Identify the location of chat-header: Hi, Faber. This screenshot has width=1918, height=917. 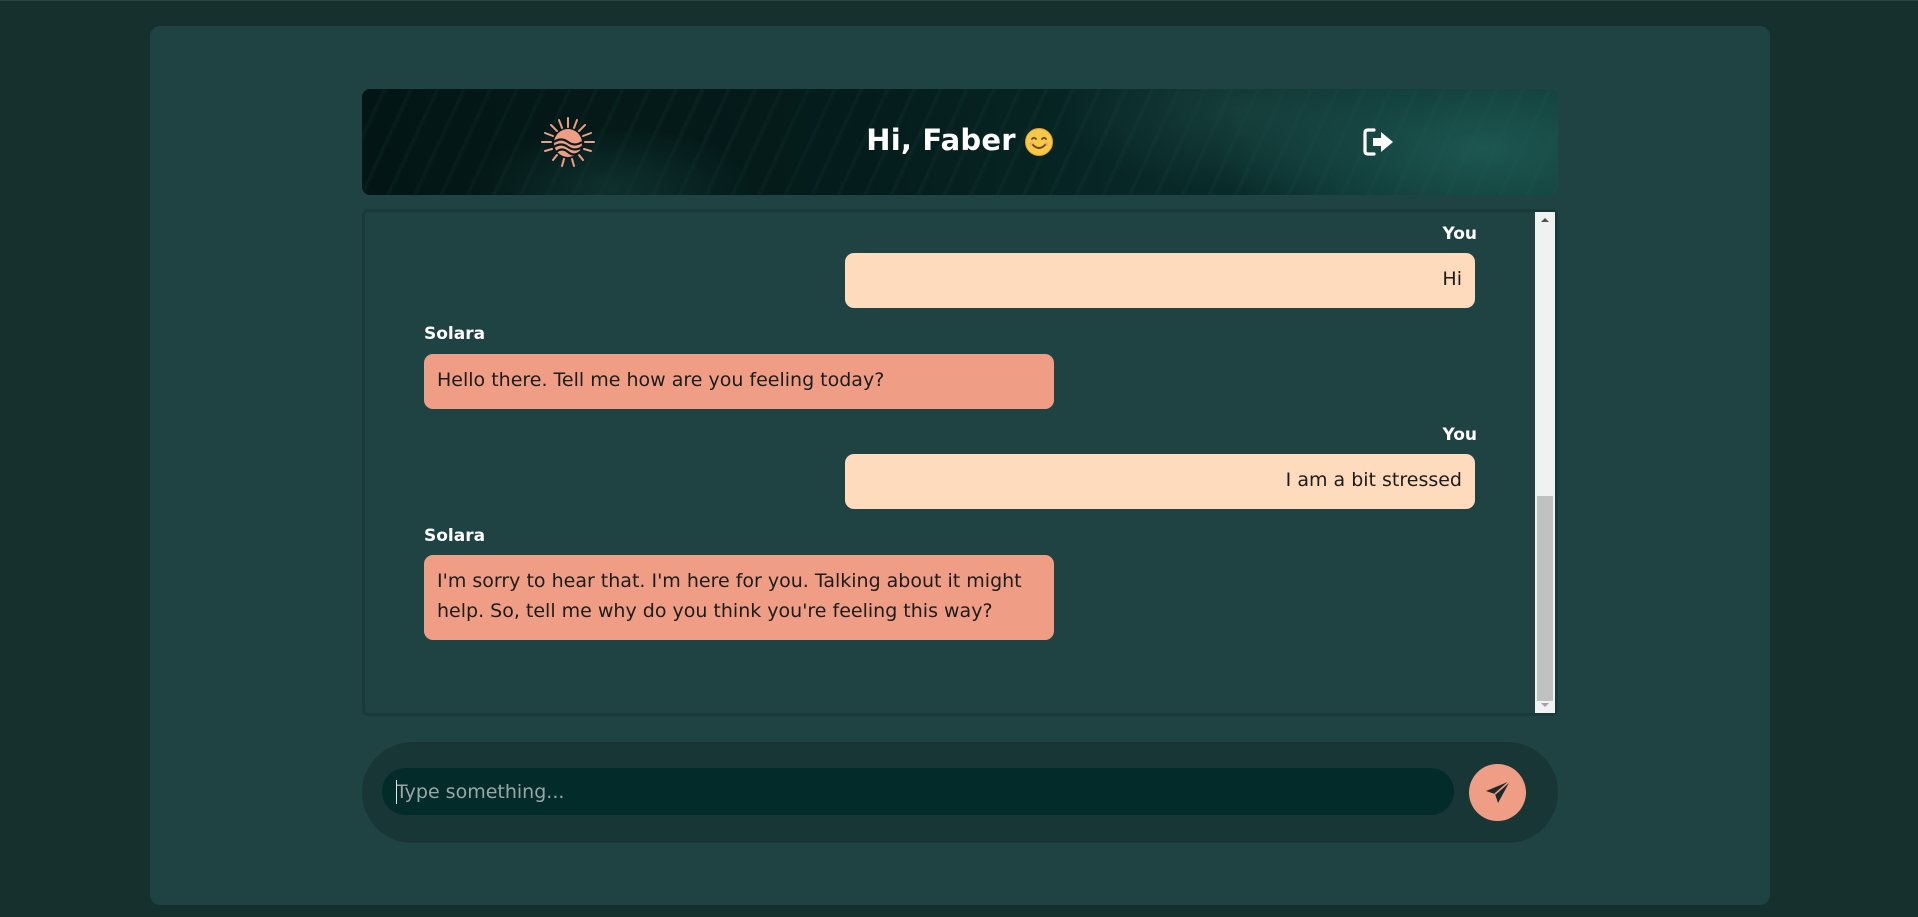
(960, 142).